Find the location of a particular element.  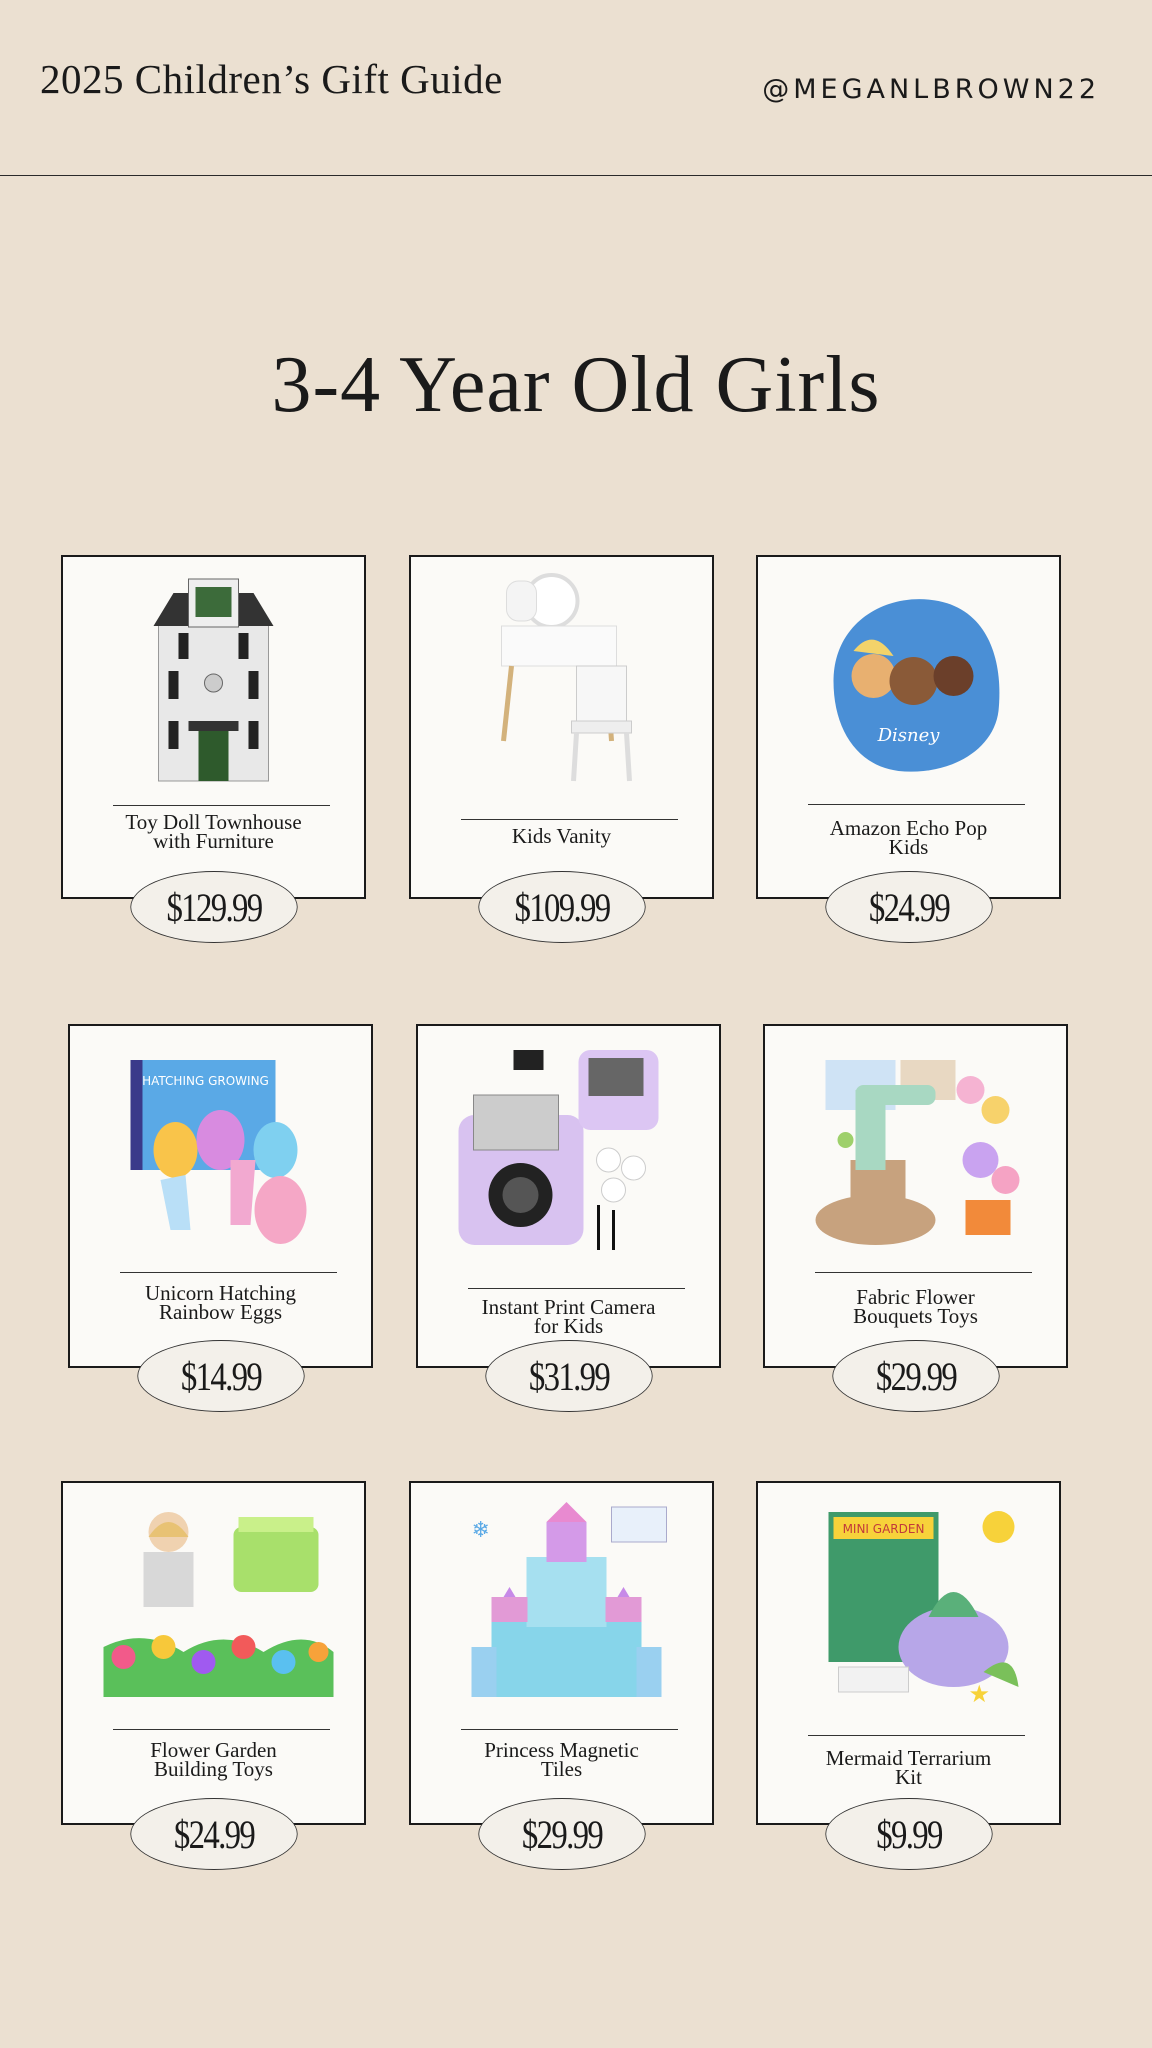

unicorn-eggs-image: HATCHING GROWING is located at coordinates (220, 1150).